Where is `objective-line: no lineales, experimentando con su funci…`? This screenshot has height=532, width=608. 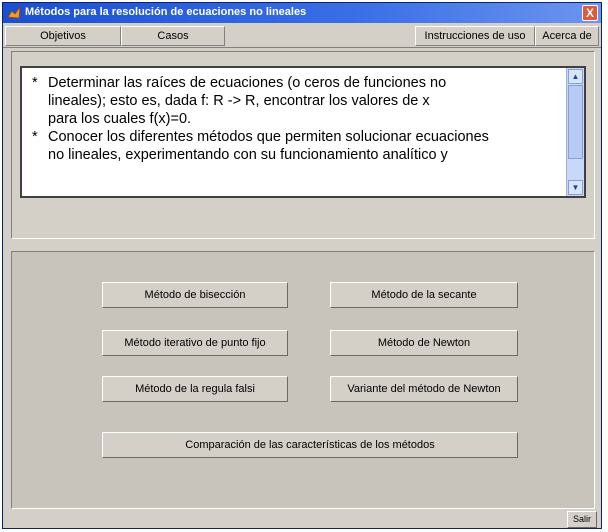
objective-line: no lineales, experimentando con su funci… is located at coordinates (248, 155).